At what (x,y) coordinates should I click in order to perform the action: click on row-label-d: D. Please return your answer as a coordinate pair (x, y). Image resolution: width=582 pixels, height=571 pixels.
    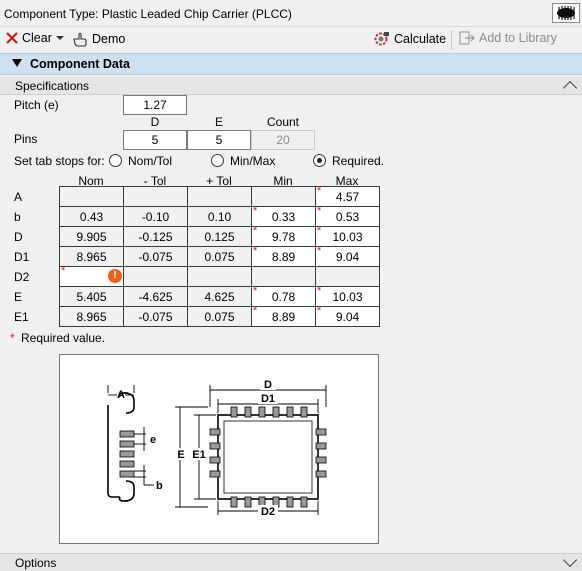
    Looking at the image, I should click on (18, 237).